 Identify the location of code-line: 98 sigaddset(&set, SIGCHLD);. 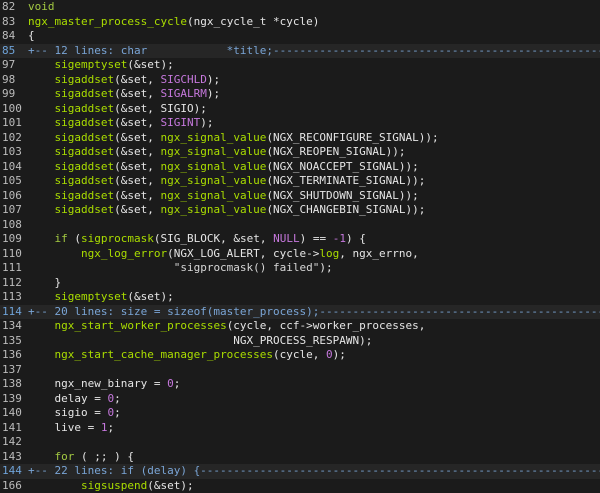
(300, 80).